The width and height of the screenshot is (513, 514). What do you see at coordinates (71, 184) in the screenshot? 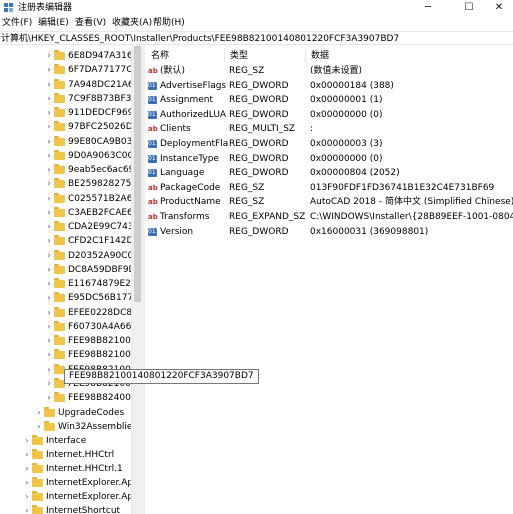
I see `tree-item: › BE25982827556` at bounding box center [71, 184].